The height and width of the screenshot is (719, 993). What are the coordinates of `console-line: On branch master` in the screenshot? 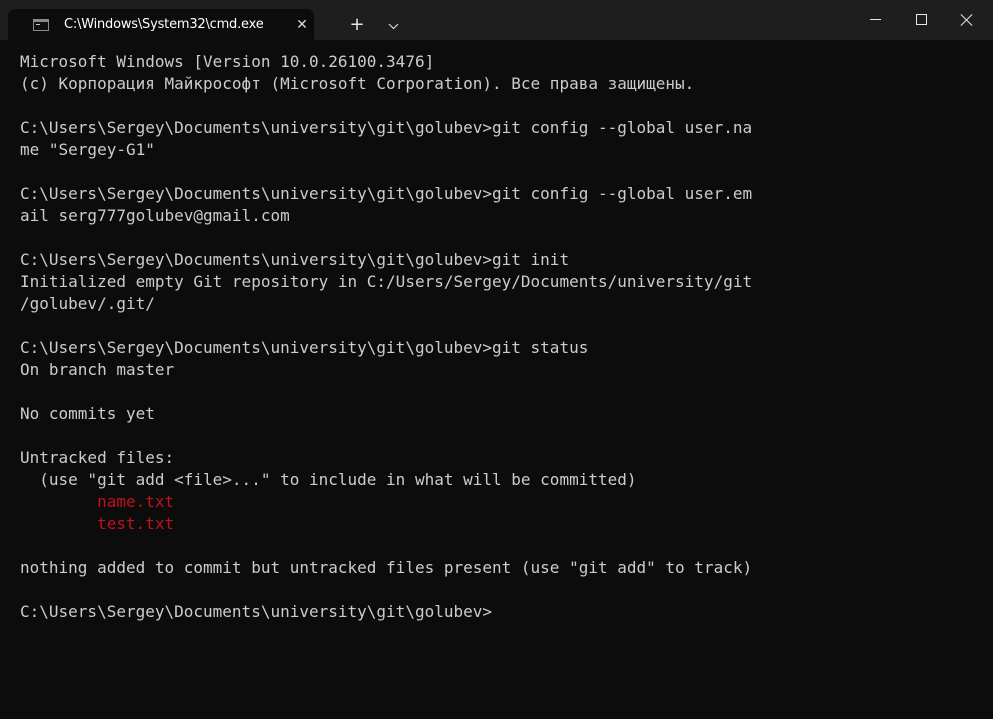 It's located at (97, 369).